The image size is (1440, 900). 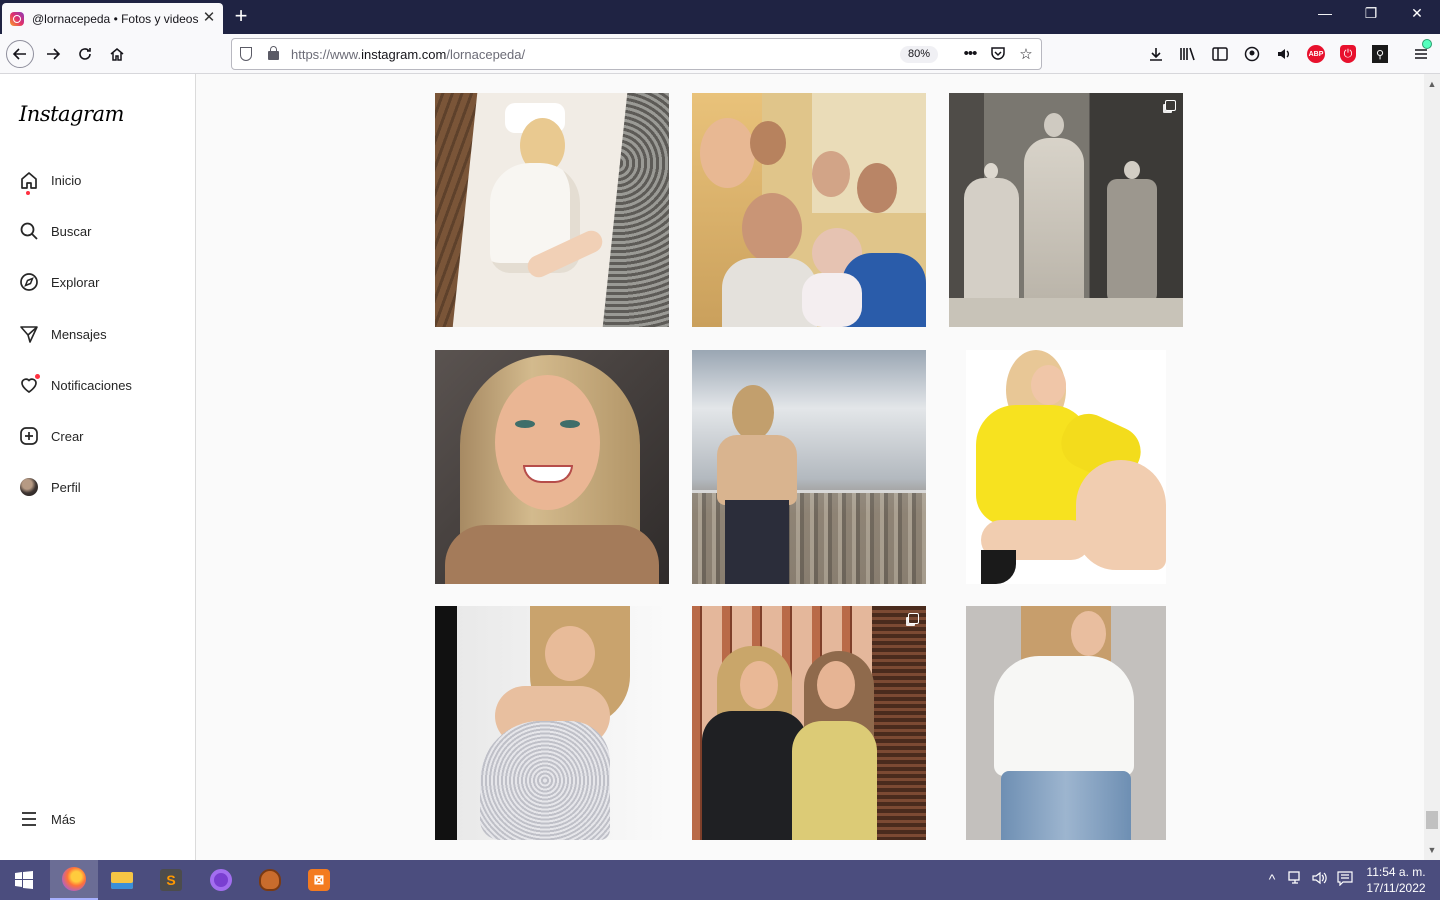 I want to click on ublock-shield: ⏻, so click(x=1348, y=54).